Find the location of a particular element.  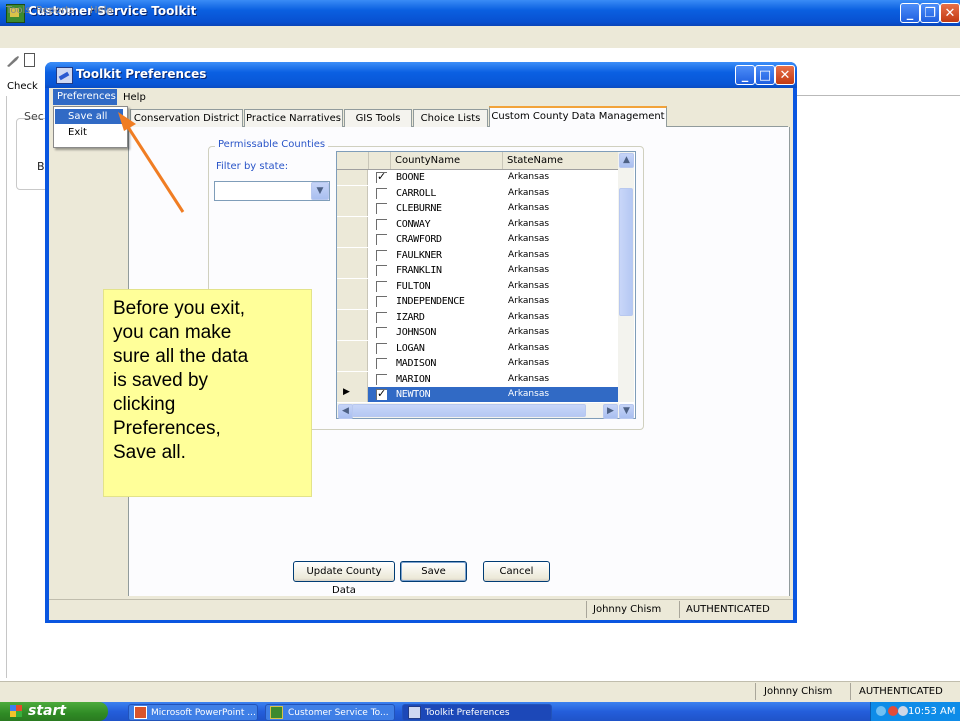

county-name-cell: NEWTON is located at coordinates (413, 394).